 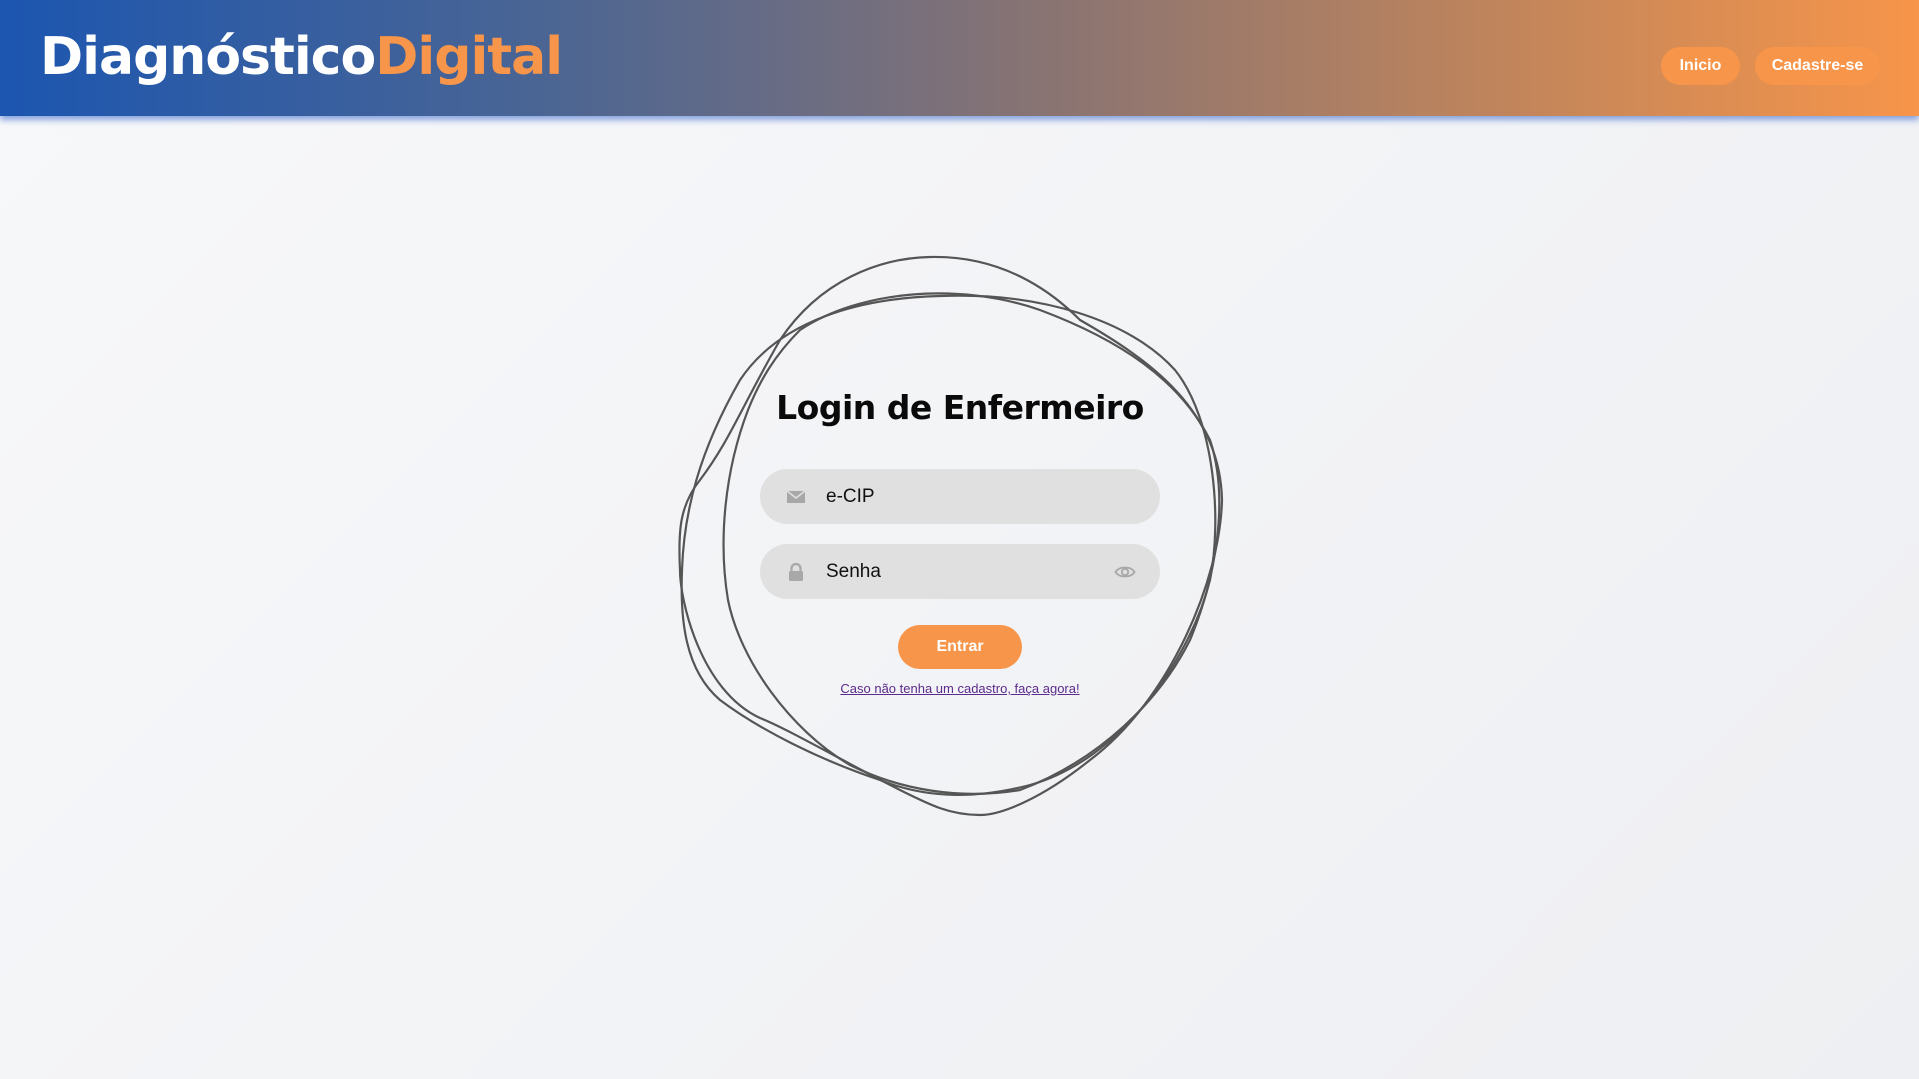 I want to click on site-logo: DiagnósticoDigital, so click(x=301, y=57).